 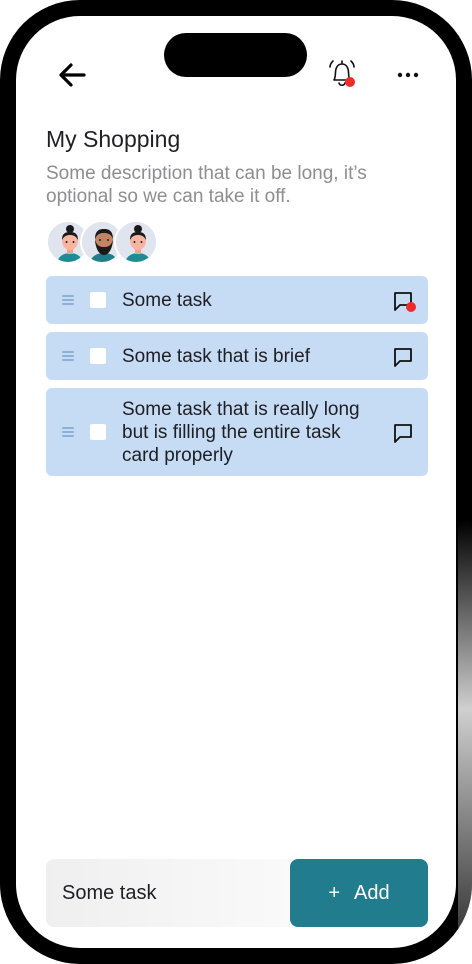 What do you see at coordinates (216, 356) in the screenshot?
I see `task-label: Some task that is brief` at bounding box center [216, 356].